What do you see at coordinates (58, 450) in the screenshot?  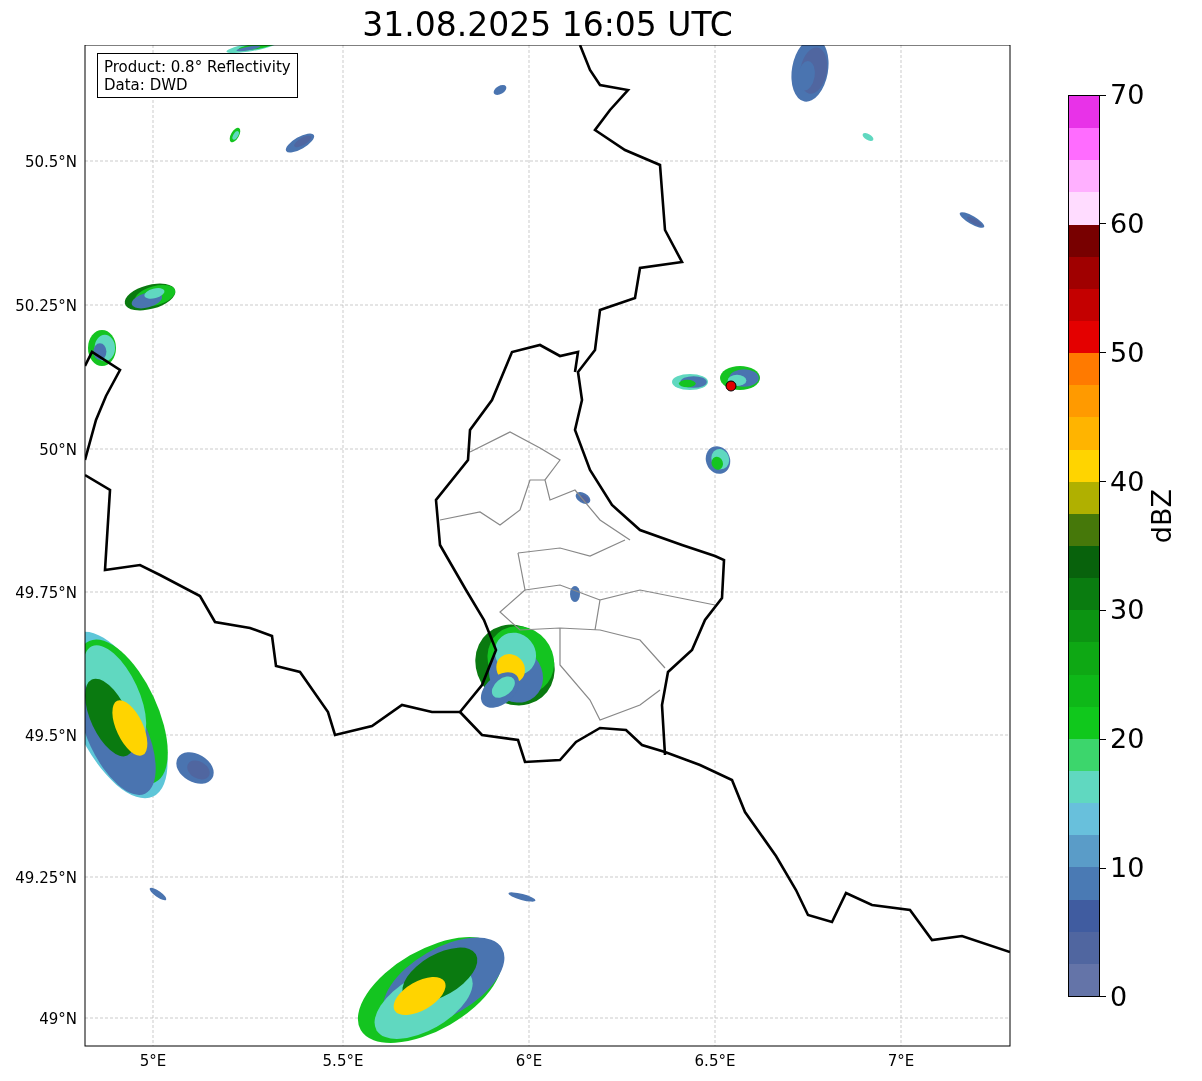 I see `axis-tick-label: 50°N` at bounding box center [58, 450].